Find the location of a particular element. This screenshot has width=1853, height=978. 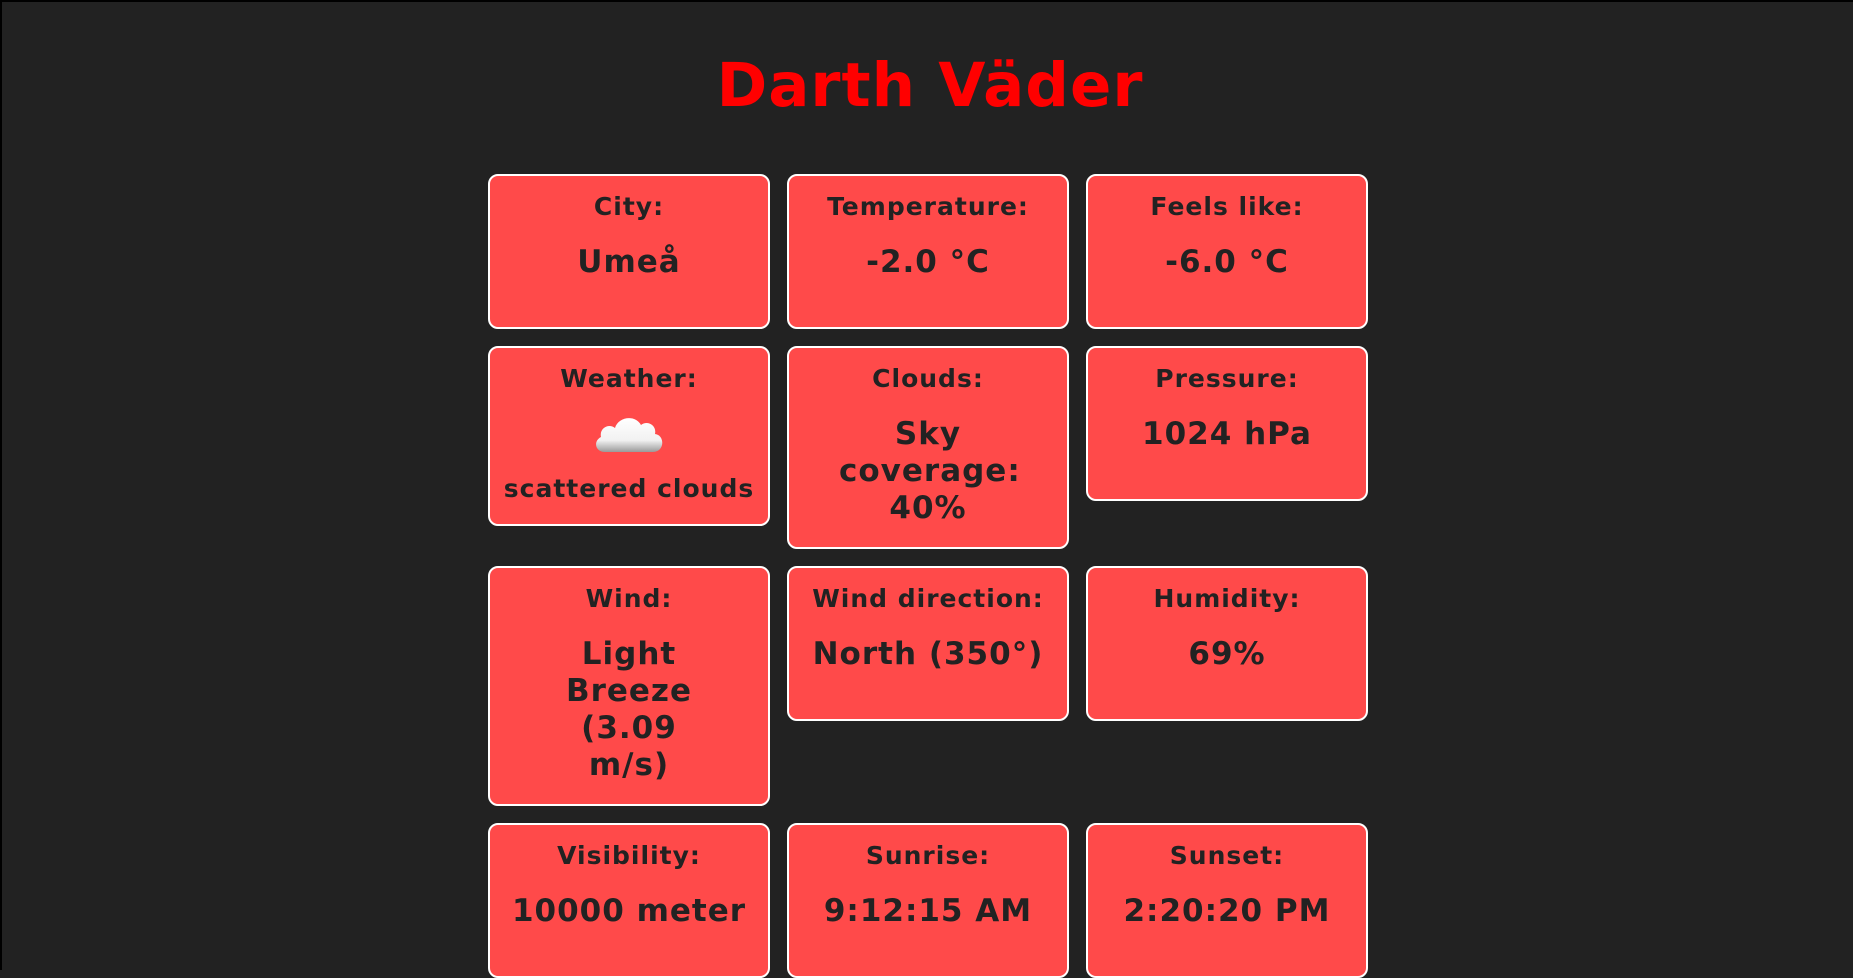

weather-description: scattered clouds is located at coordinates (629, 488).